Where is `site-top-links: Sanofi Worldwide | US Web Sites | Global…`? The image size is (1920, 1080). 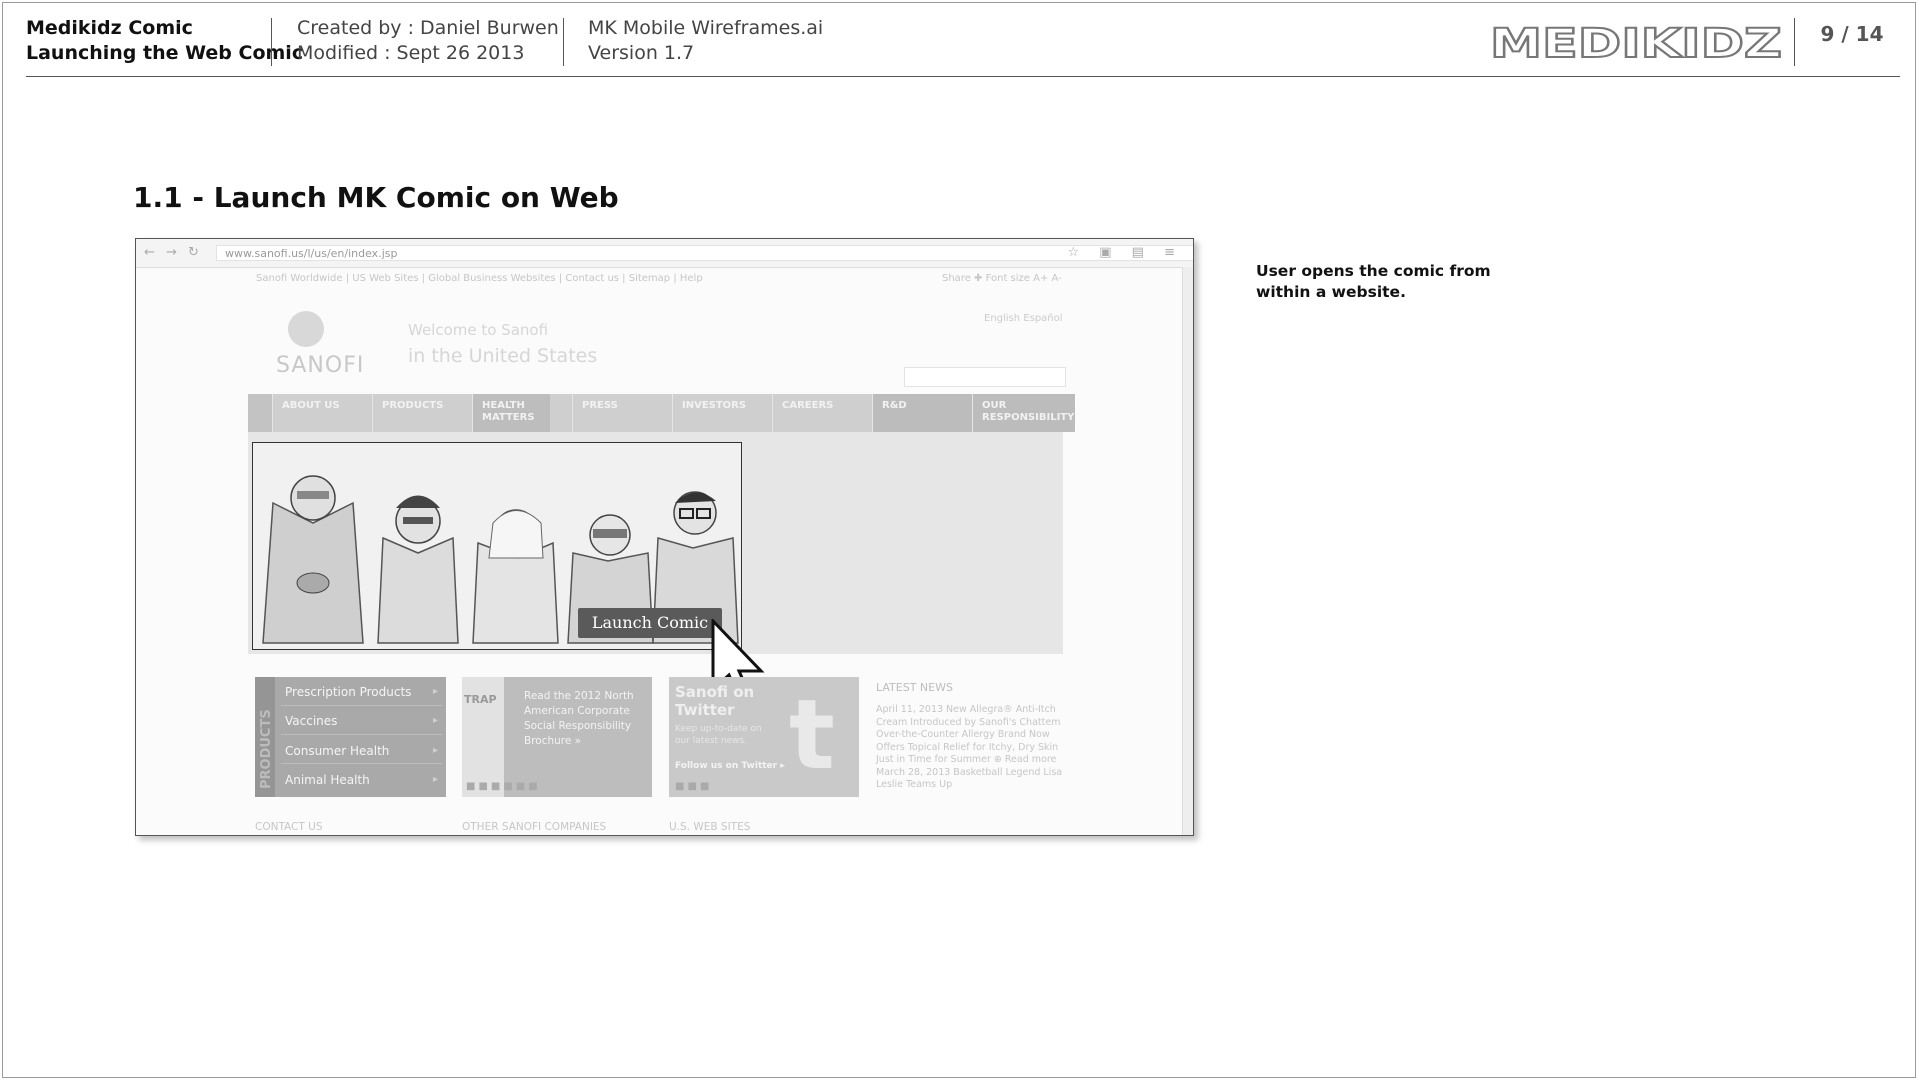
site-top-links: Sanofi Worldwide | US Web Sites | Global… is located at coordinates (479, 278).